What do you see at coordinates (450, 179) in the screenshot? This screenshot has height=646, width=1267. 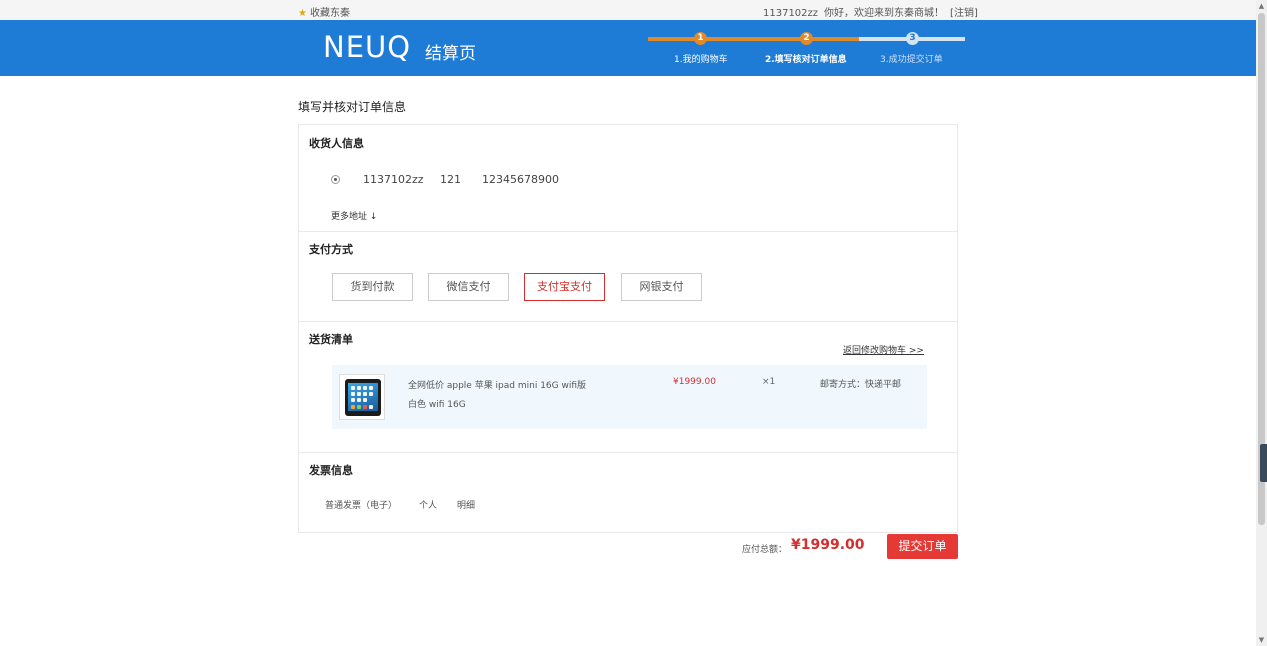 I see `receiver-address: 121` at bounding box center [450, 179].